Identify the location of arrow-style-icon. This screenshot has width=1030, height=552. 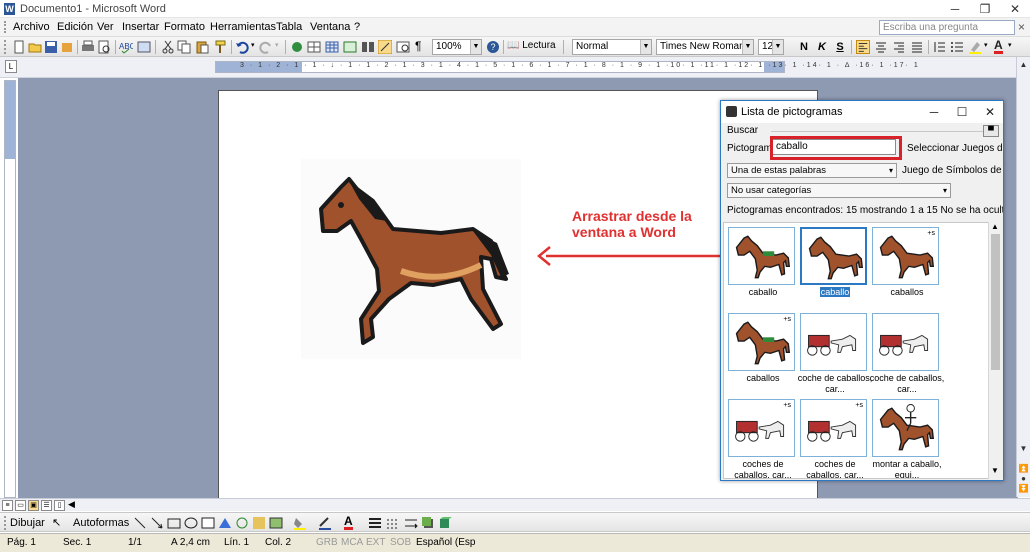
(411, 523).